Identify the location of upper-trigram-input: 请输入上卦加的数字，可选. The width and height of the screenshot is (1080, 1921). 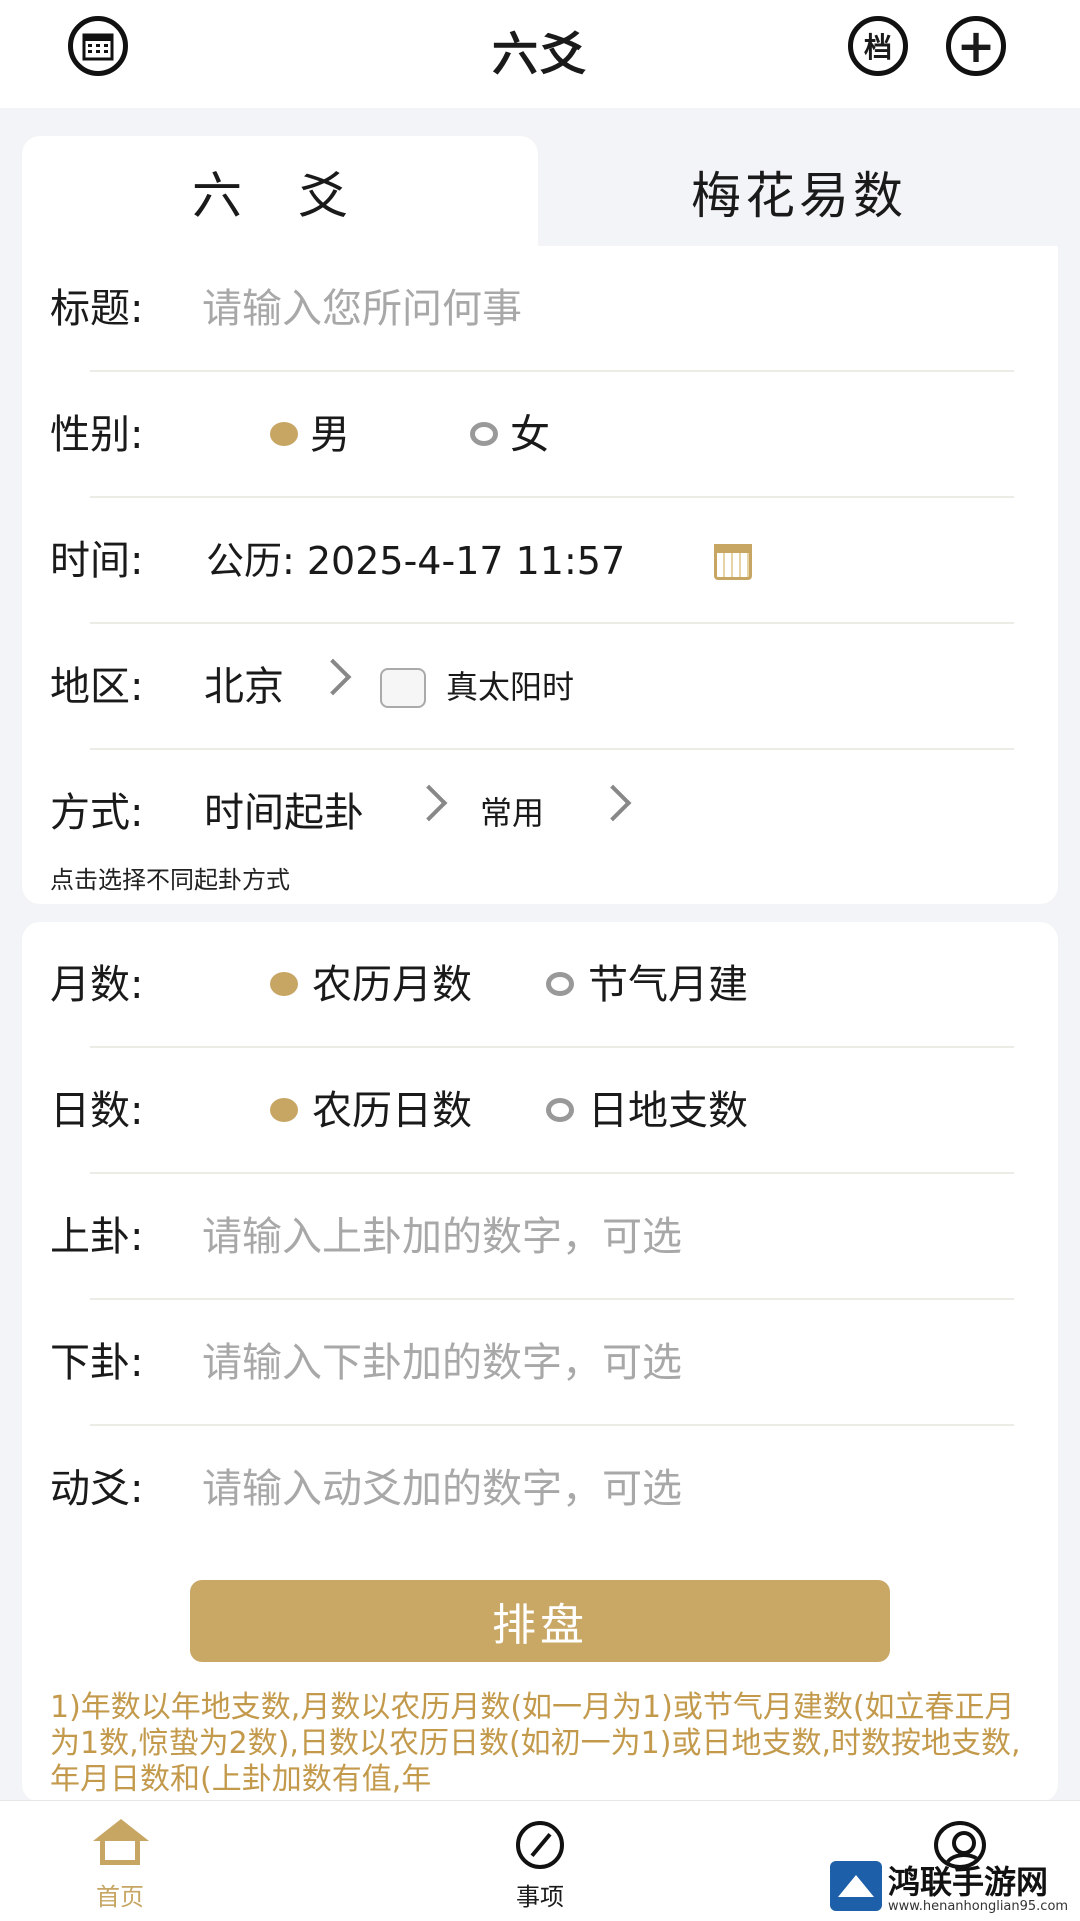
(442, 1237).